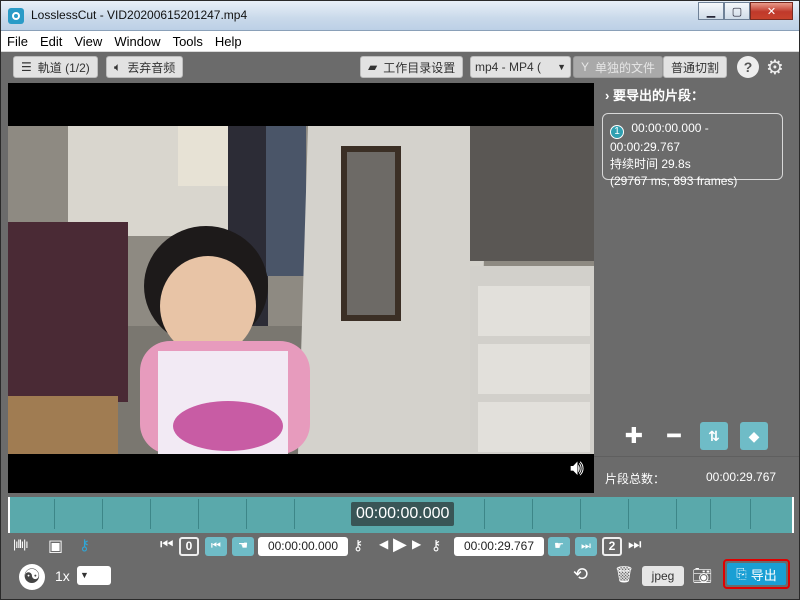 This screenshot has height=600, width=800. What do you see at coordinates (26, 67) in the screenshot?
I see `list-icon: ☰` at bounding box center [26, 67].